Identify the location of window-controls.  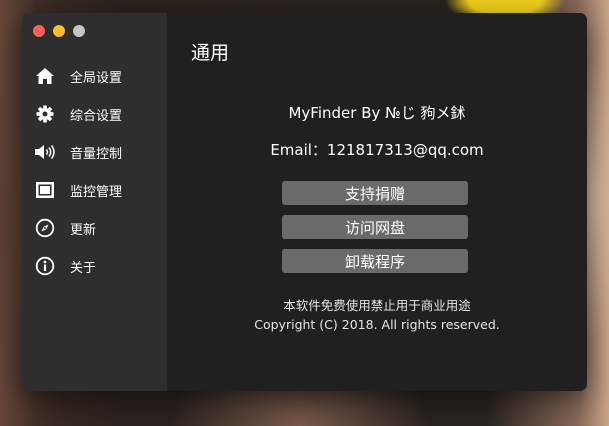
(59, 31).